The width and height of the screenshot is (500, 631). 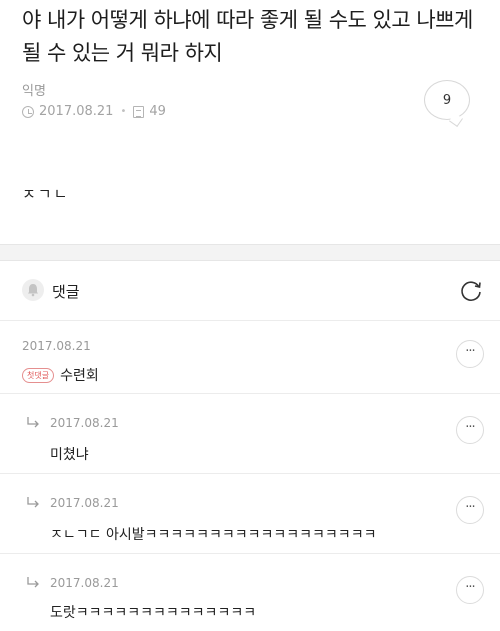 I want to click on comment-count-bubble: 9, so click(x=447, y=100).